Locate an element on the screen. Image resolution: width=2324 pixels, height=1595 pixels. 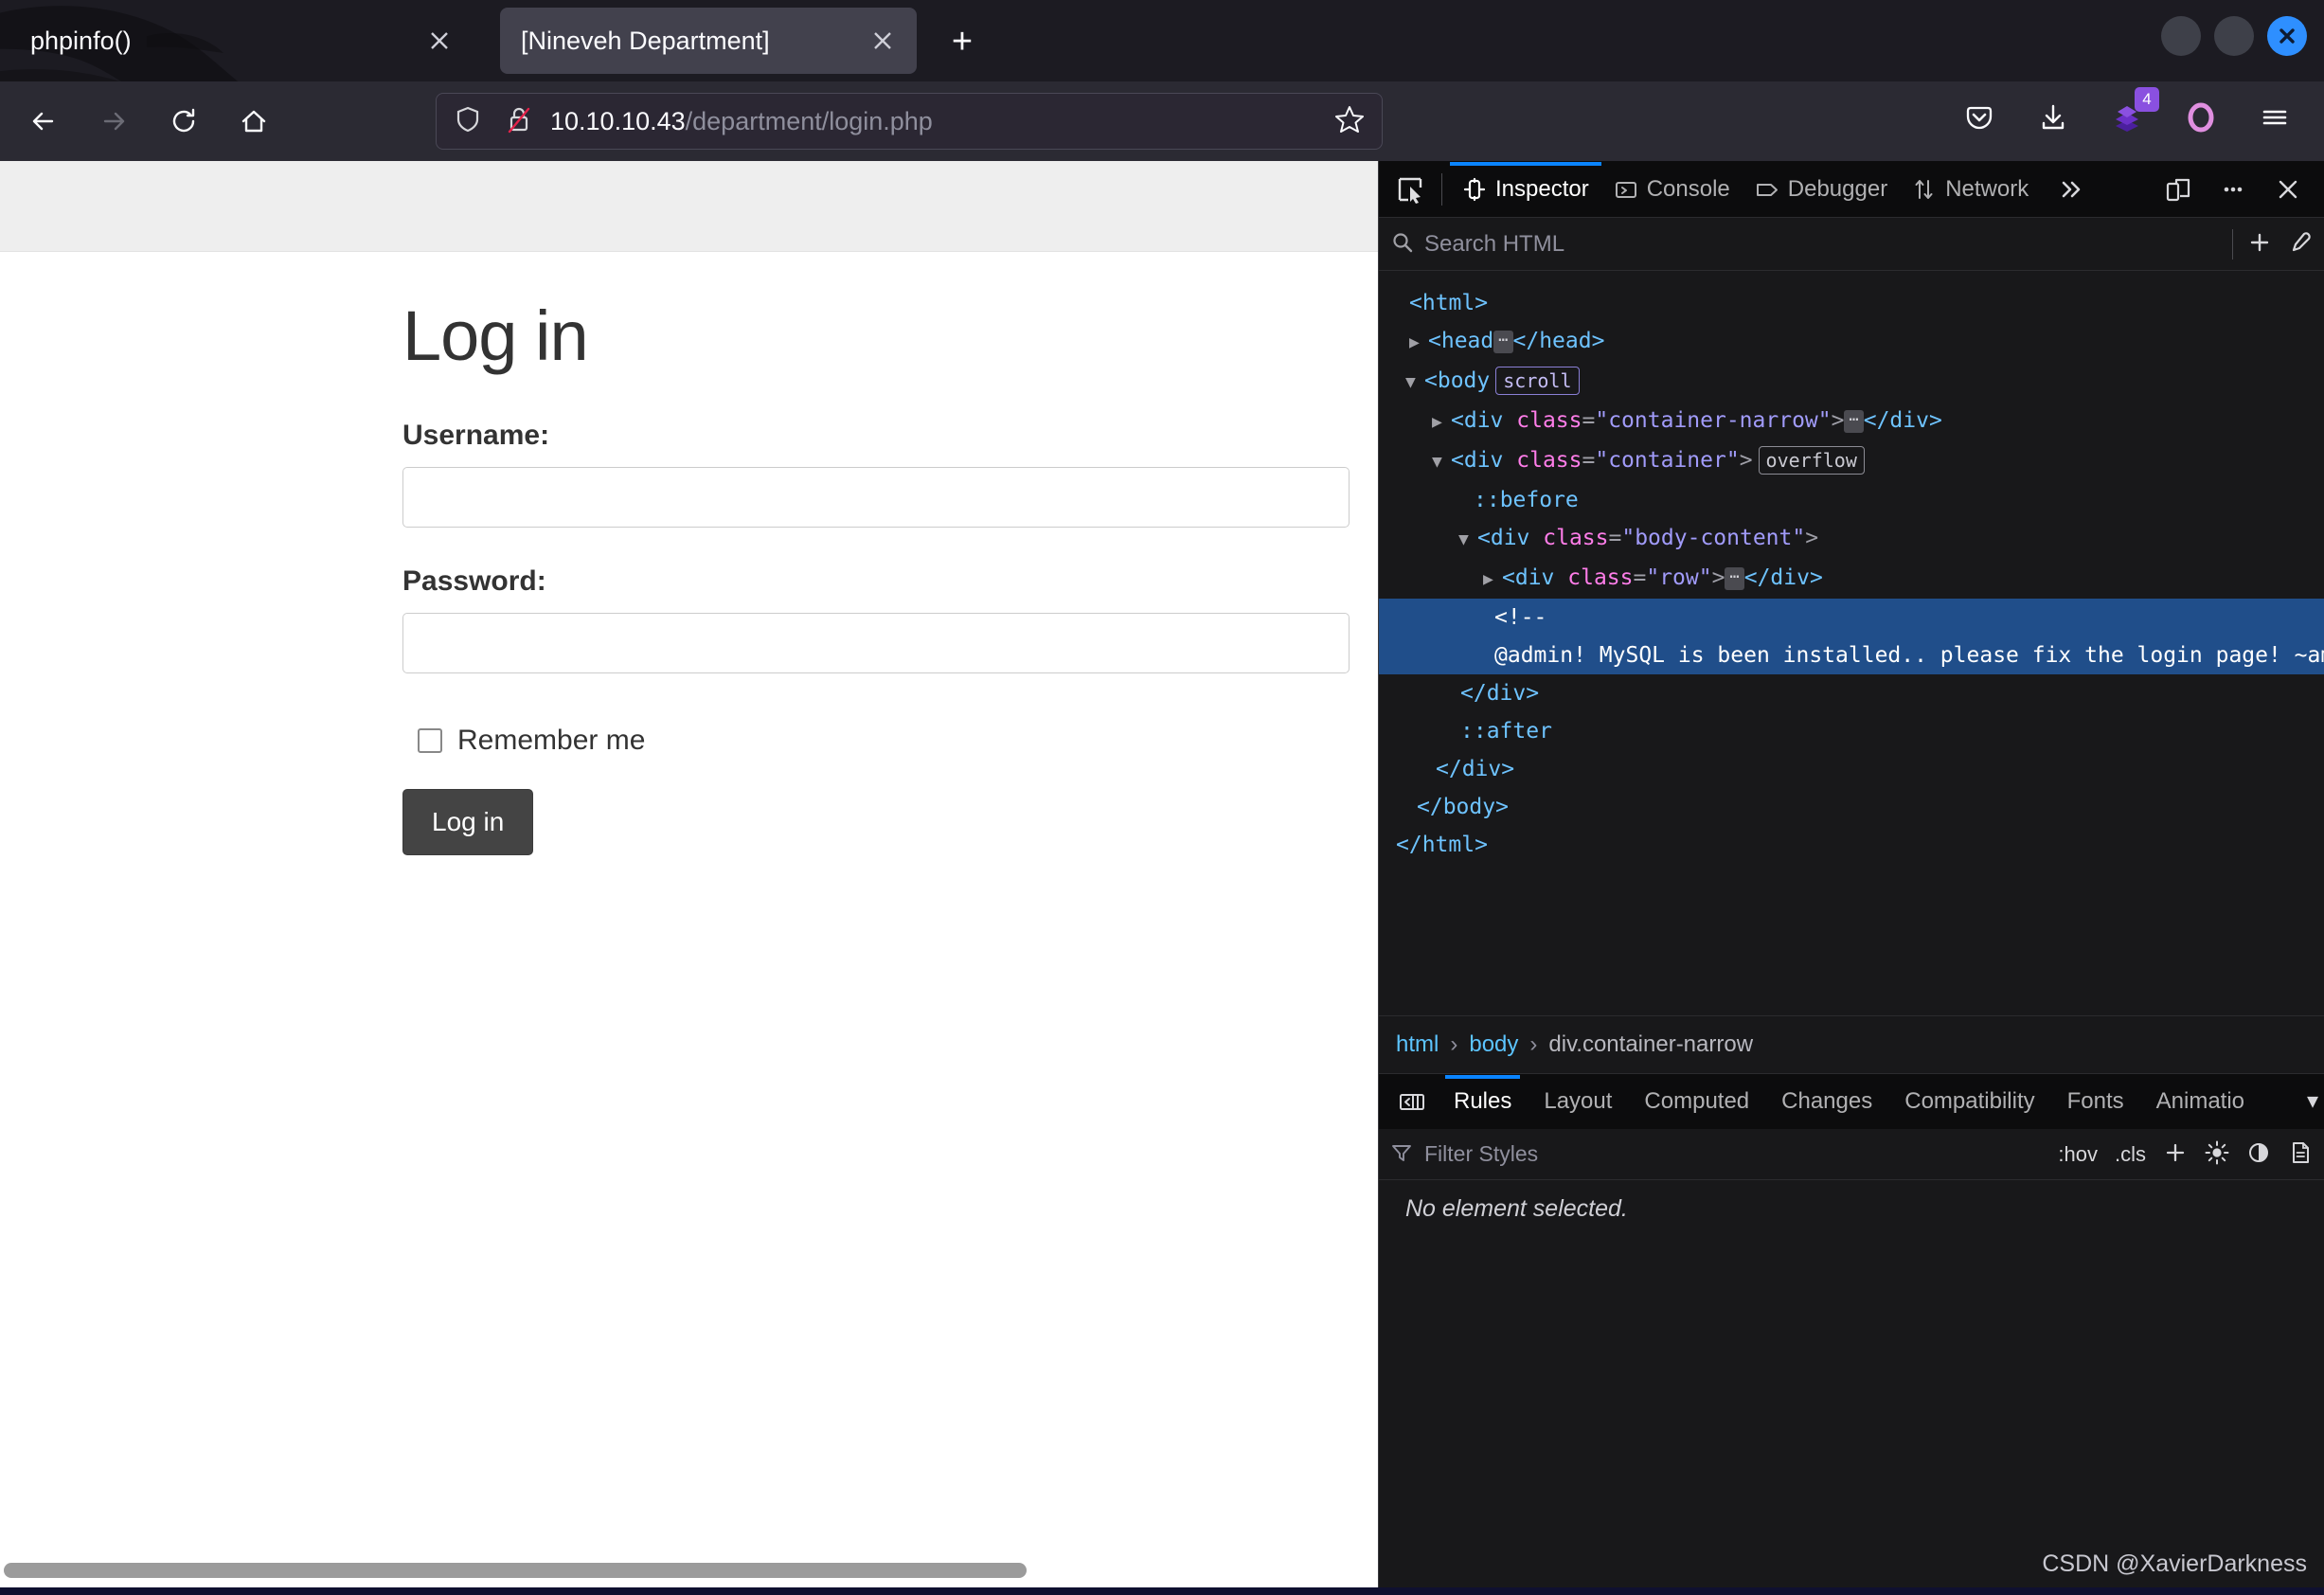
element-picker-icon is located at coordinates (1410, 190).